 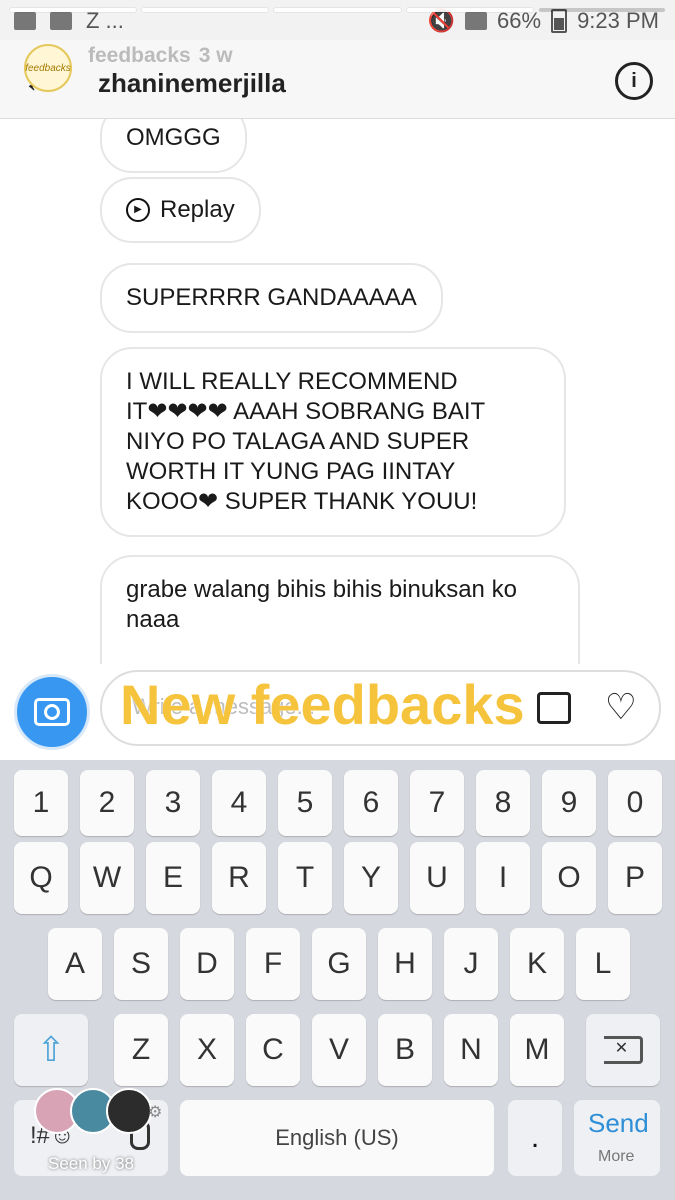 I want to click on key-u: U, so click(x=437, y=878).